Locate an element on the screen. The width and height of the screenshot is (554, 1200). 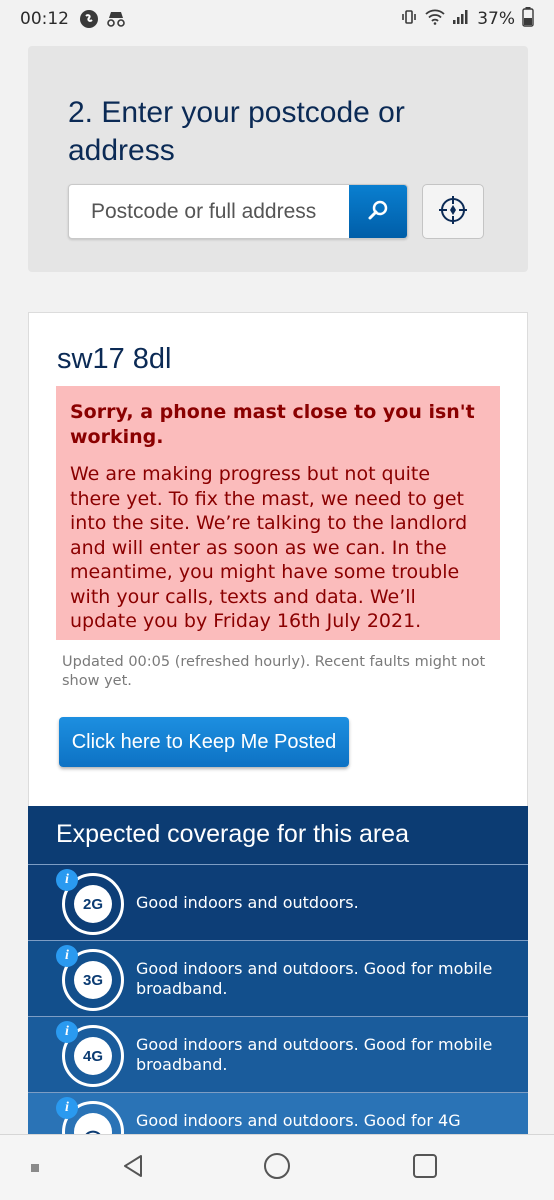
shazam-icon is located at coordinates (89, 19).